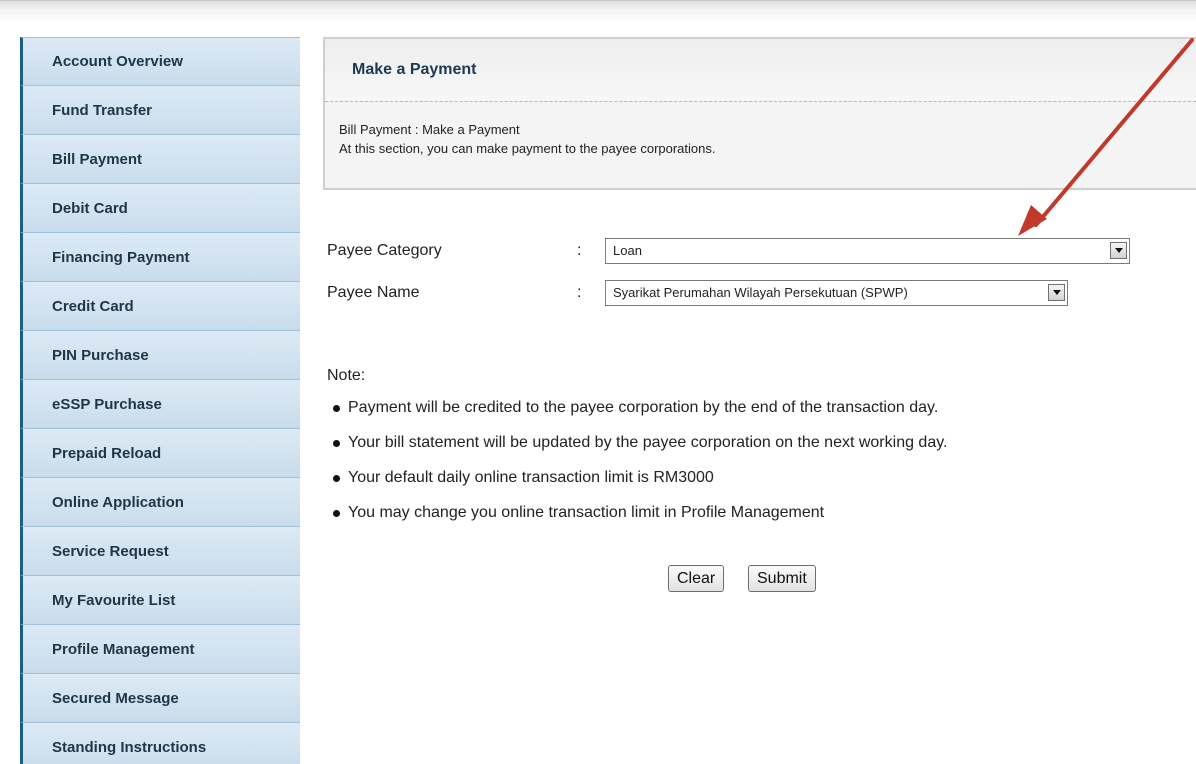 The height and width of the screenshot is (764, 1196). What do you see at coordinates (598, 0) in the screenshot?
I see `top-border` at bounding box center [598, 0].